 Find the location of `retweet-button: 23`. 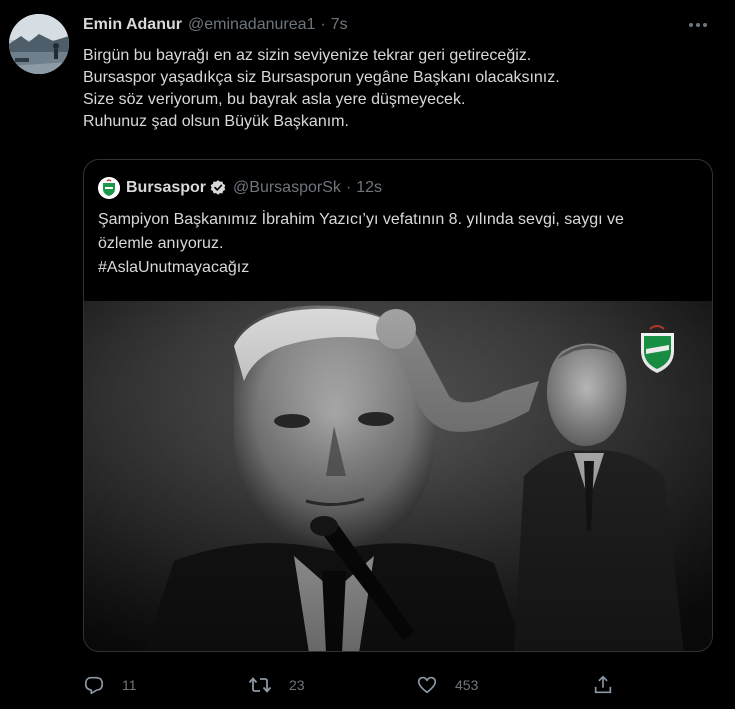

retweet-button: 23 is located at coordinates (276, 685).